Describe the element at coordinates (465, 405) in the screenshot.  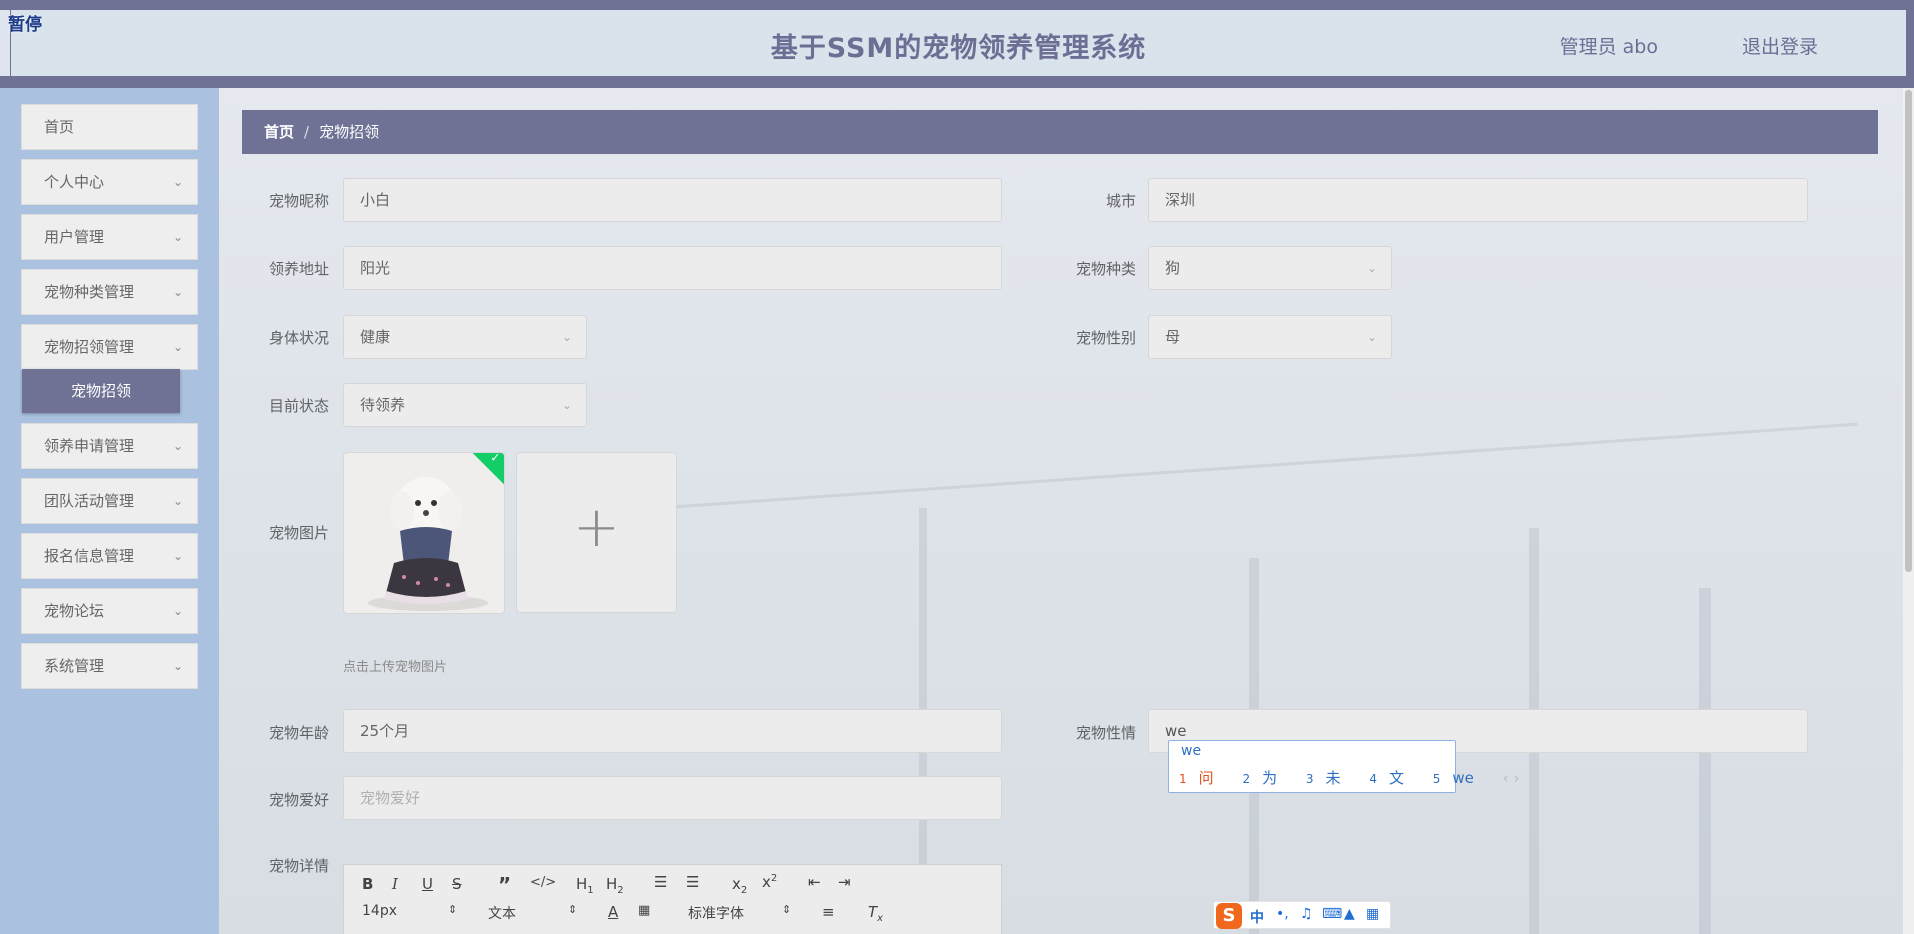
I see `status-select: 待领养 ⌄` at that location.